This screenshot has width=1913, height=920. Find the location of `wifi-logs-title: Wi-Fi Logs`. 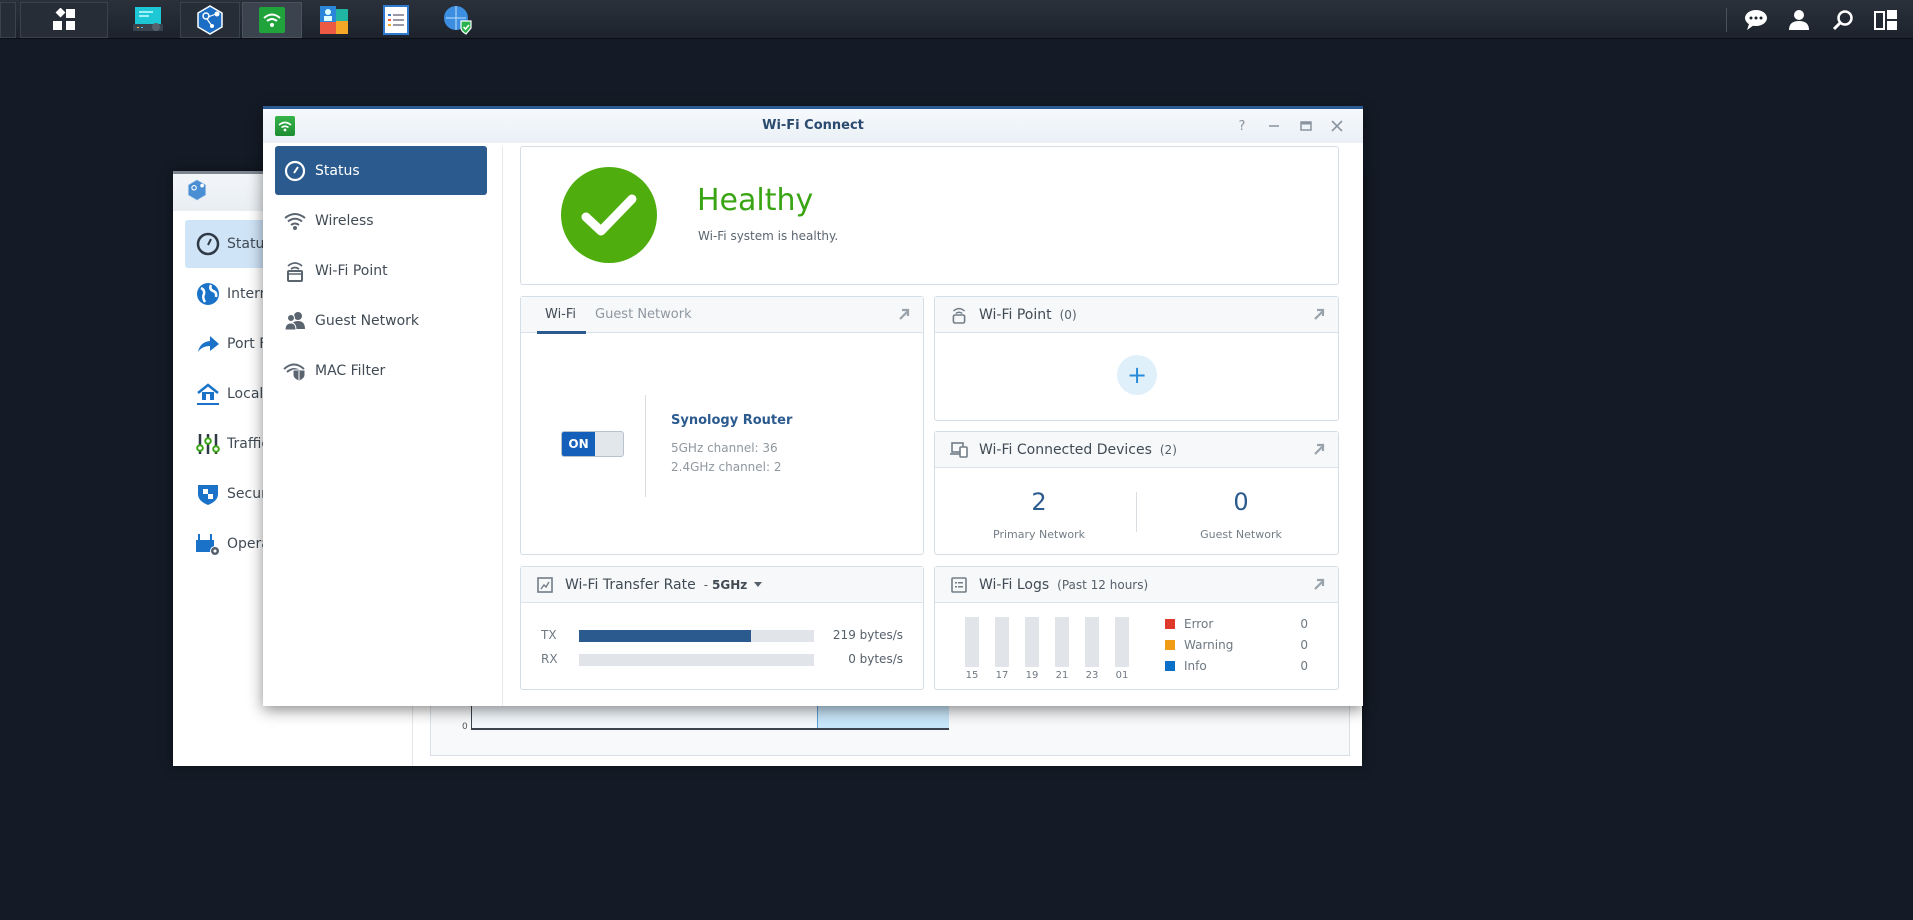

wifi-logs-title: Wi-Fi Logs is located at coordinates (1014, 584).